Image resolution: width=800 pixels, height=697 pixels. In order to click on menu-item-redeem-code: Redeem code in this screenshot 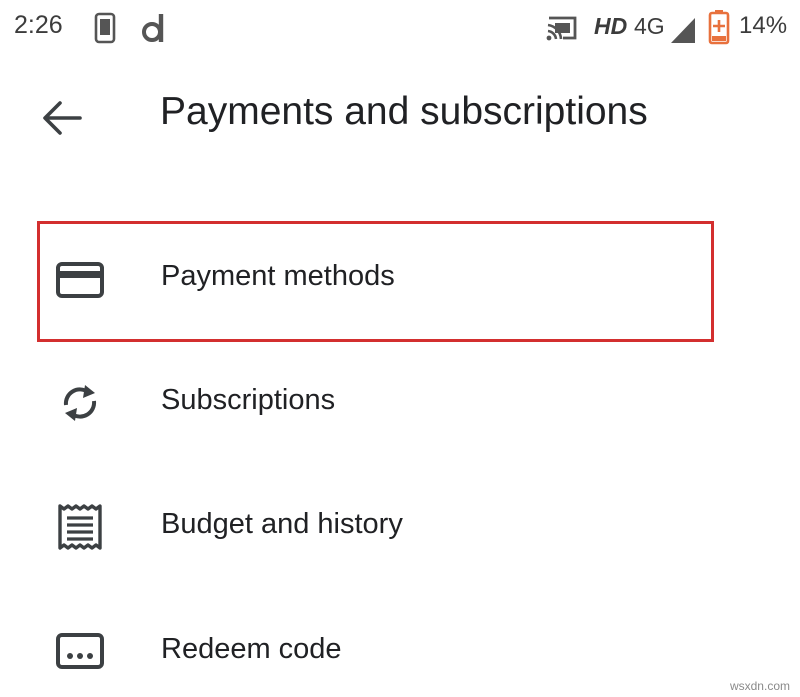, I will do `click(400, 652)`.